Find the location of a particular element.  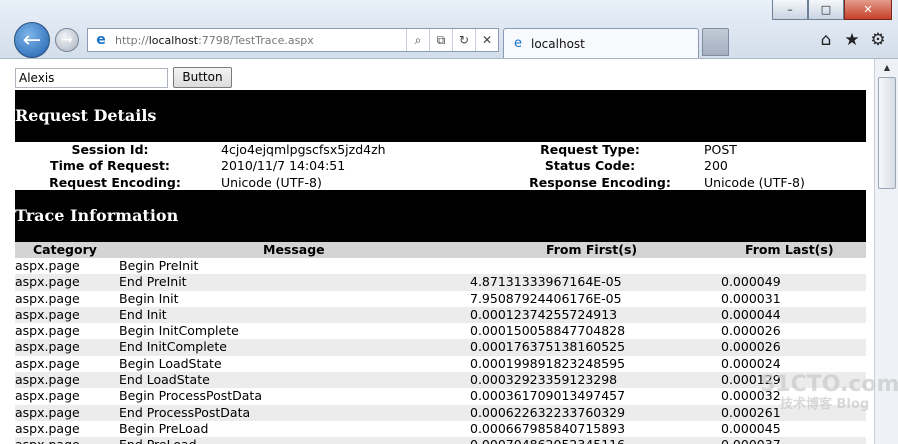

request-type-value: POST is located at coordinates (720, 149).